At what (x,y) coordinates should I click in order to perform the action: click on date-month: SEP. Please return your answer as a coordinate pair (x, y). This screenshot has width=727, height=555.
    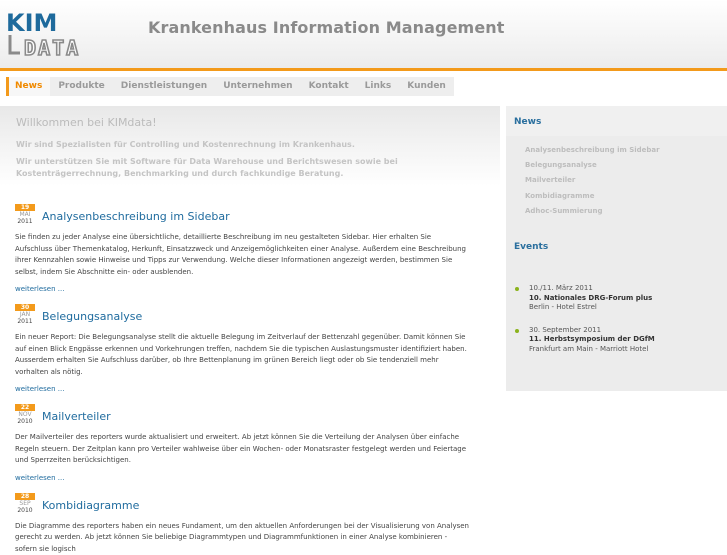
    Looking at the image, I should click on (25, 503).